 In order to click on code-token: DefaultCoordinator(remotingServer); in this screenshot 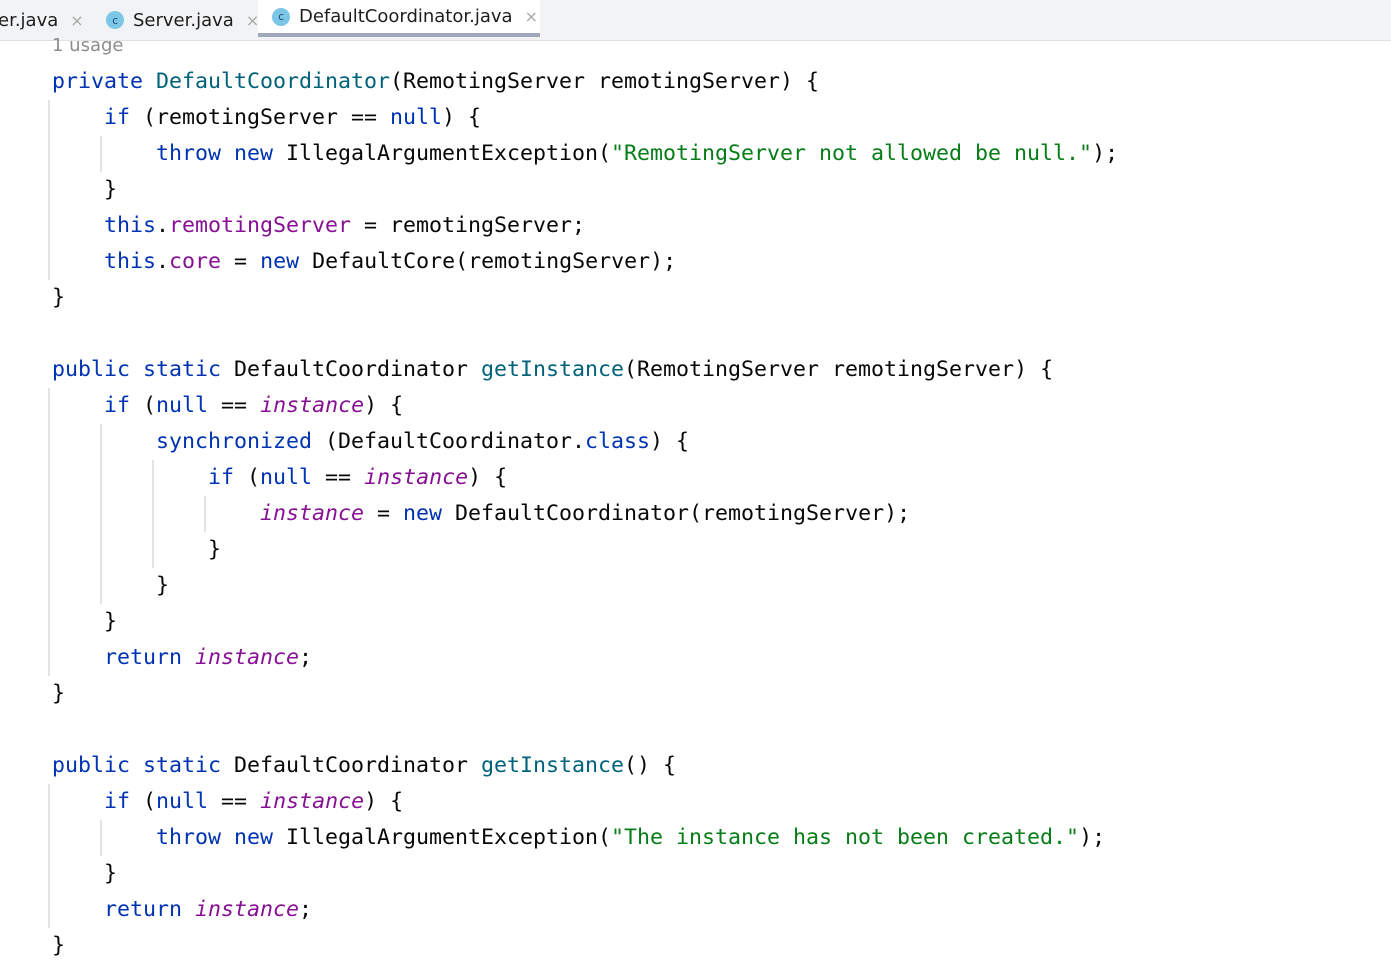, I will do `click(683, 513)`.